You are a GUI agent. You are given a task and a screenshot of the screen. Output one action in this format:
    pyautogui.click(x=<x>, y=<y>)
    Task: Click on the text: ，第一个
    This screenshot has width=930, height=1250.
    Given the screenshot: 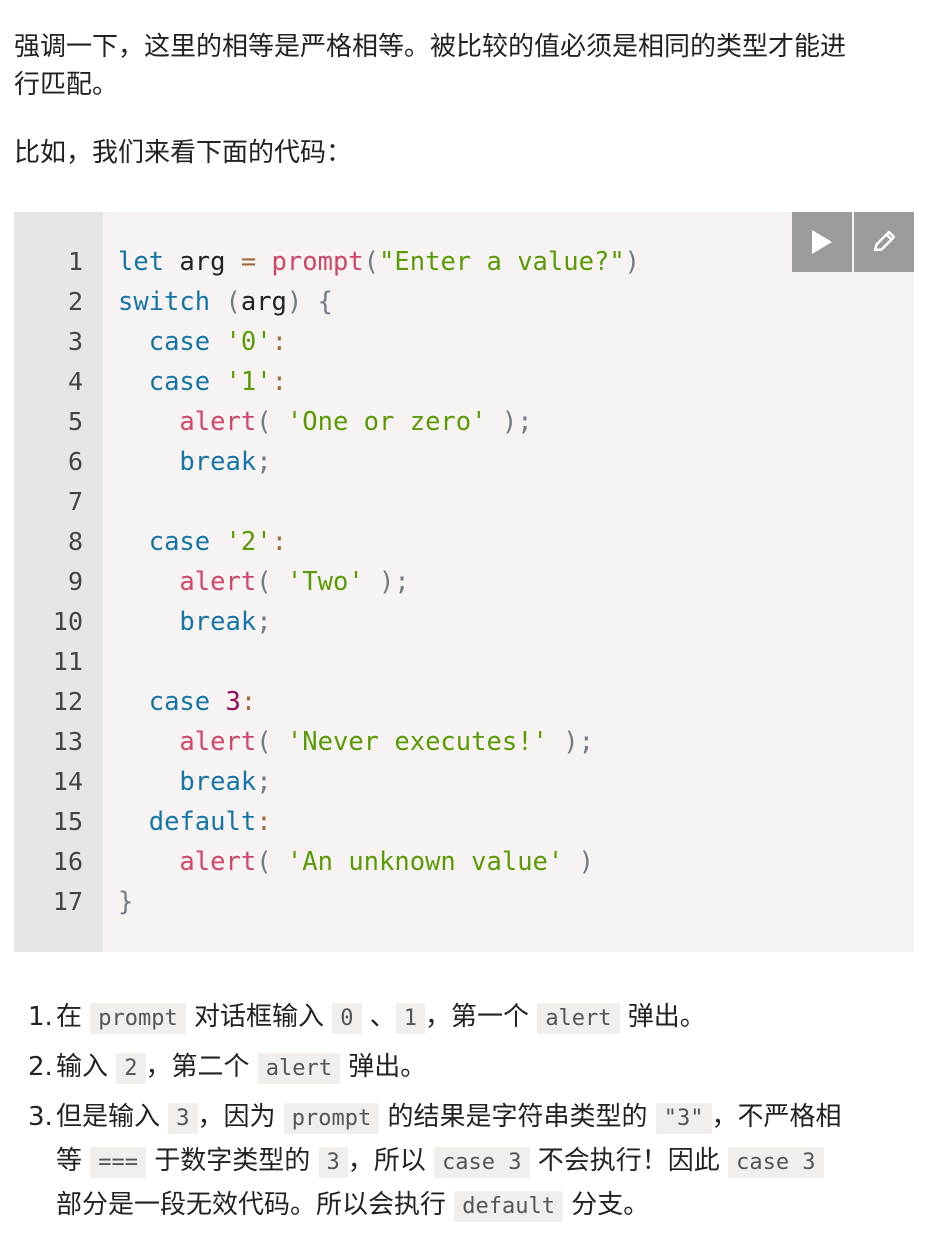 What is the action you would take?
    pyautogui.click(x=481, y=1017)
    